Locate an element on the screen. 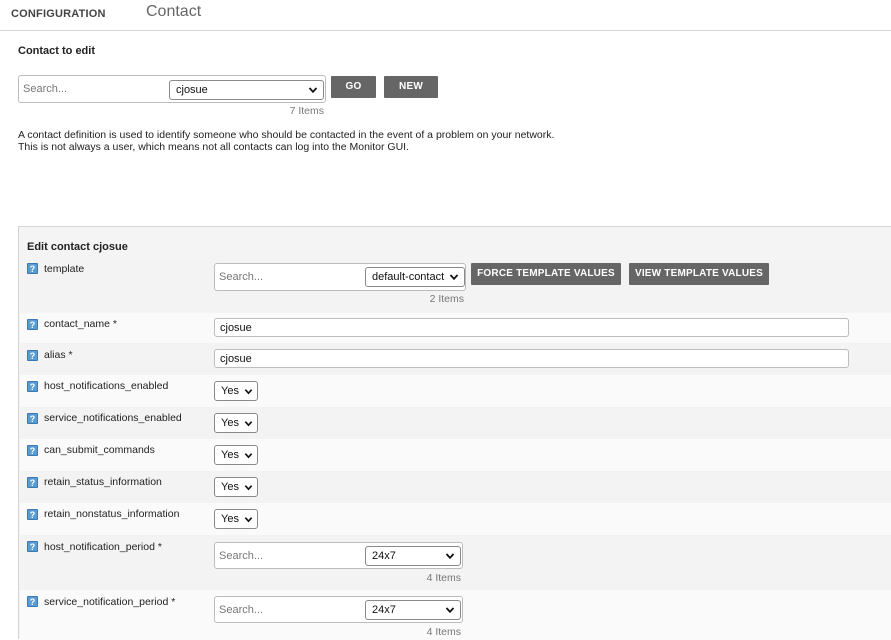 This screenshot has height=640, width=891. host-notification-period-items-count: 4 Items is located at coordinates (443, 578).